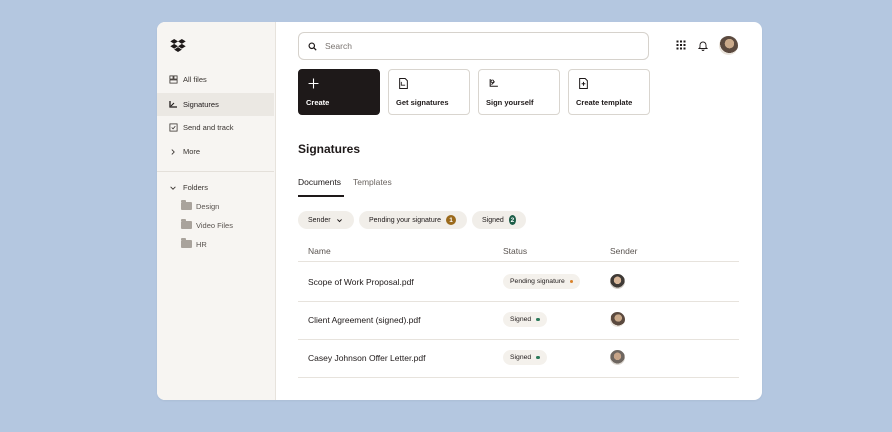 The height and width of the screenshot is (432, 892). Describe the element at coordinates (367, 358) in the screenshot. I see `file-name: Casey Johnson Offer Letter.pdf` at that location.